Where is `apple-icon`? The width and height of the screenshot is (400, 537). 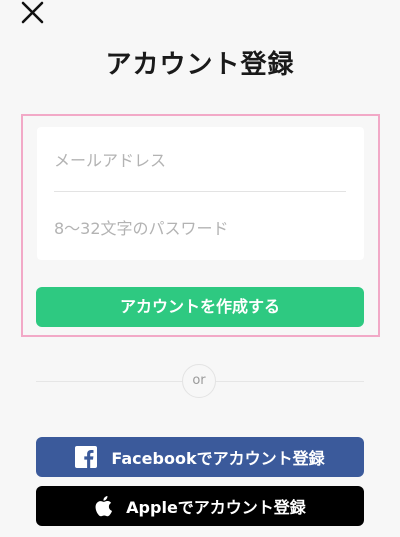
apple-icon is located at coordinates (103, 506).